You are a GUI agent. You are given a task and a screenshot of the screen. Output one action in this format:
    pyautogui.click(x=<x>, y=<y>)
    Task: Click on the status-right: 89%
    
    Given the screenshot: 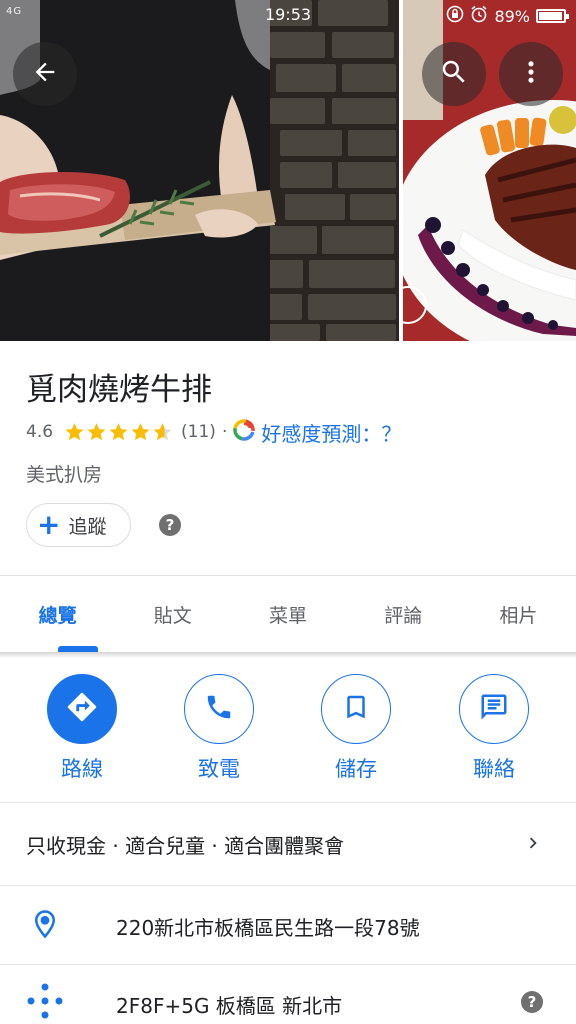 What is the action you would take?
    pyautogui.click(x=507, y=16)
    